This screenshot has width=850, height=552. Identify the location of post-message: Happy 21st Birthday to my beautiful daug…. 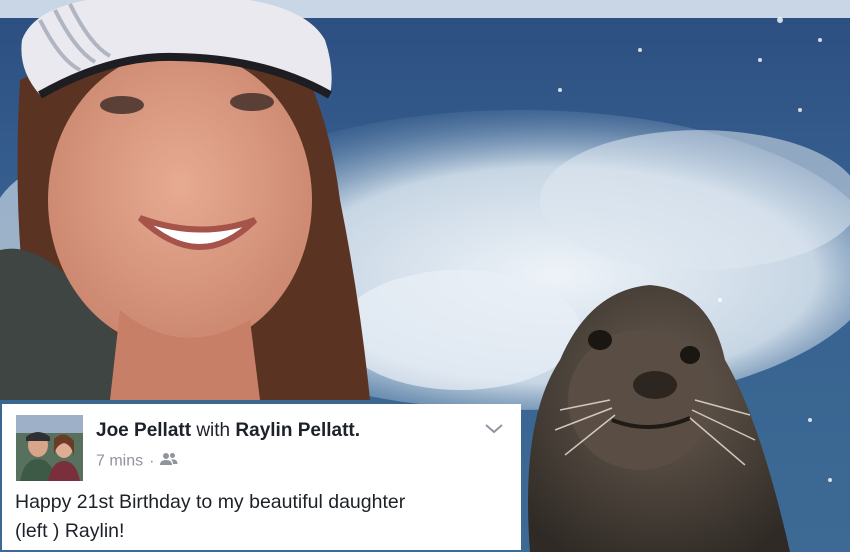
(265, 517).